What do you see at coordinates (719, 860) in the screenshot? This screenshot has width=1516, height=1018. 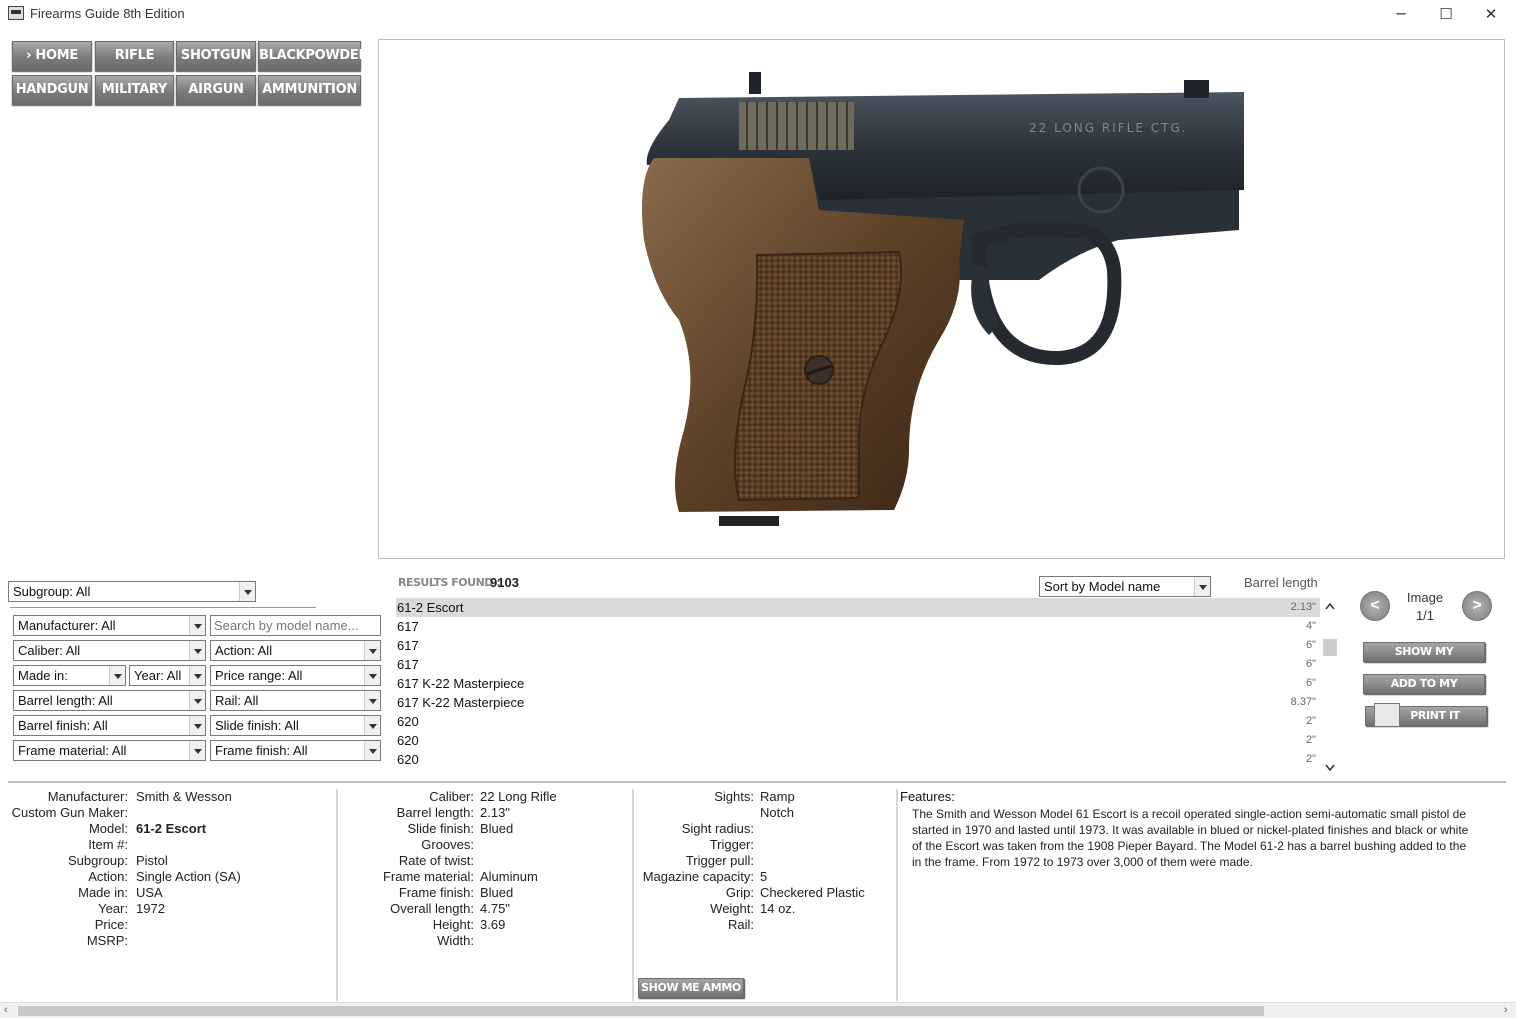 I see `detail-label: Trigger pull:` at bounding box center [719, 860].